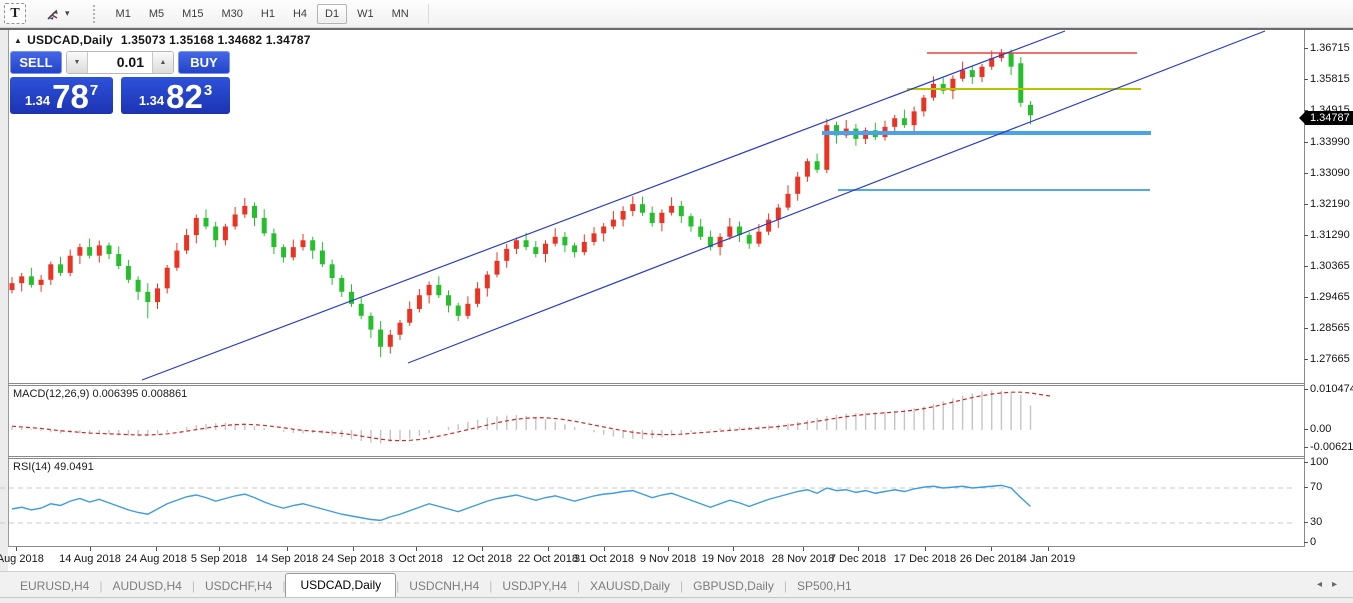 This screenshot has height=603, width=1353. I want to click on symbol-tab-xauusd: XAUUSD,Daily, so click(630, 586).